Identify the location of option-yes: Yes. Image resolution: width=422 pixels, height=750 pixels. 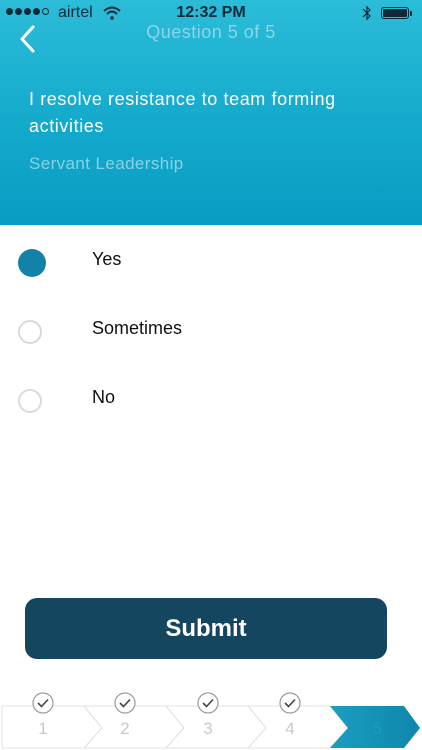
(211, 262).